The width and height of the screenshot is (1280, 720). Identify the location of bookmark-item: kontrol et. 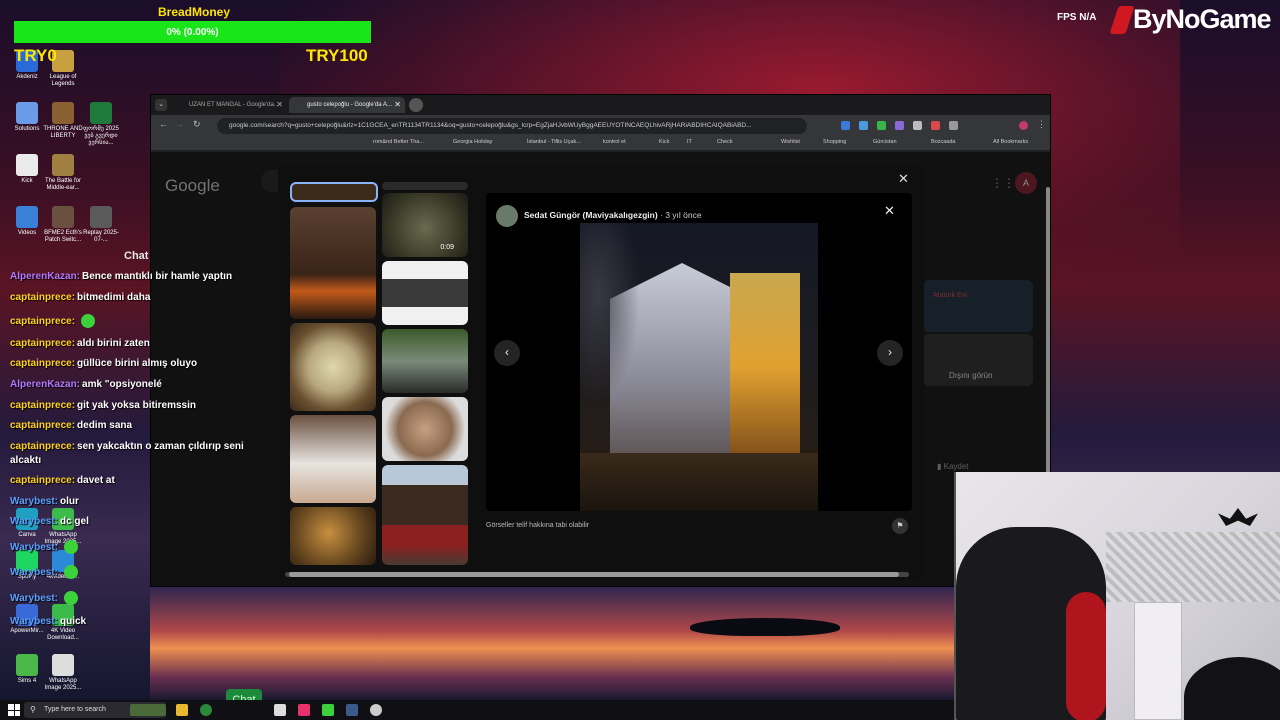
(614, 142).